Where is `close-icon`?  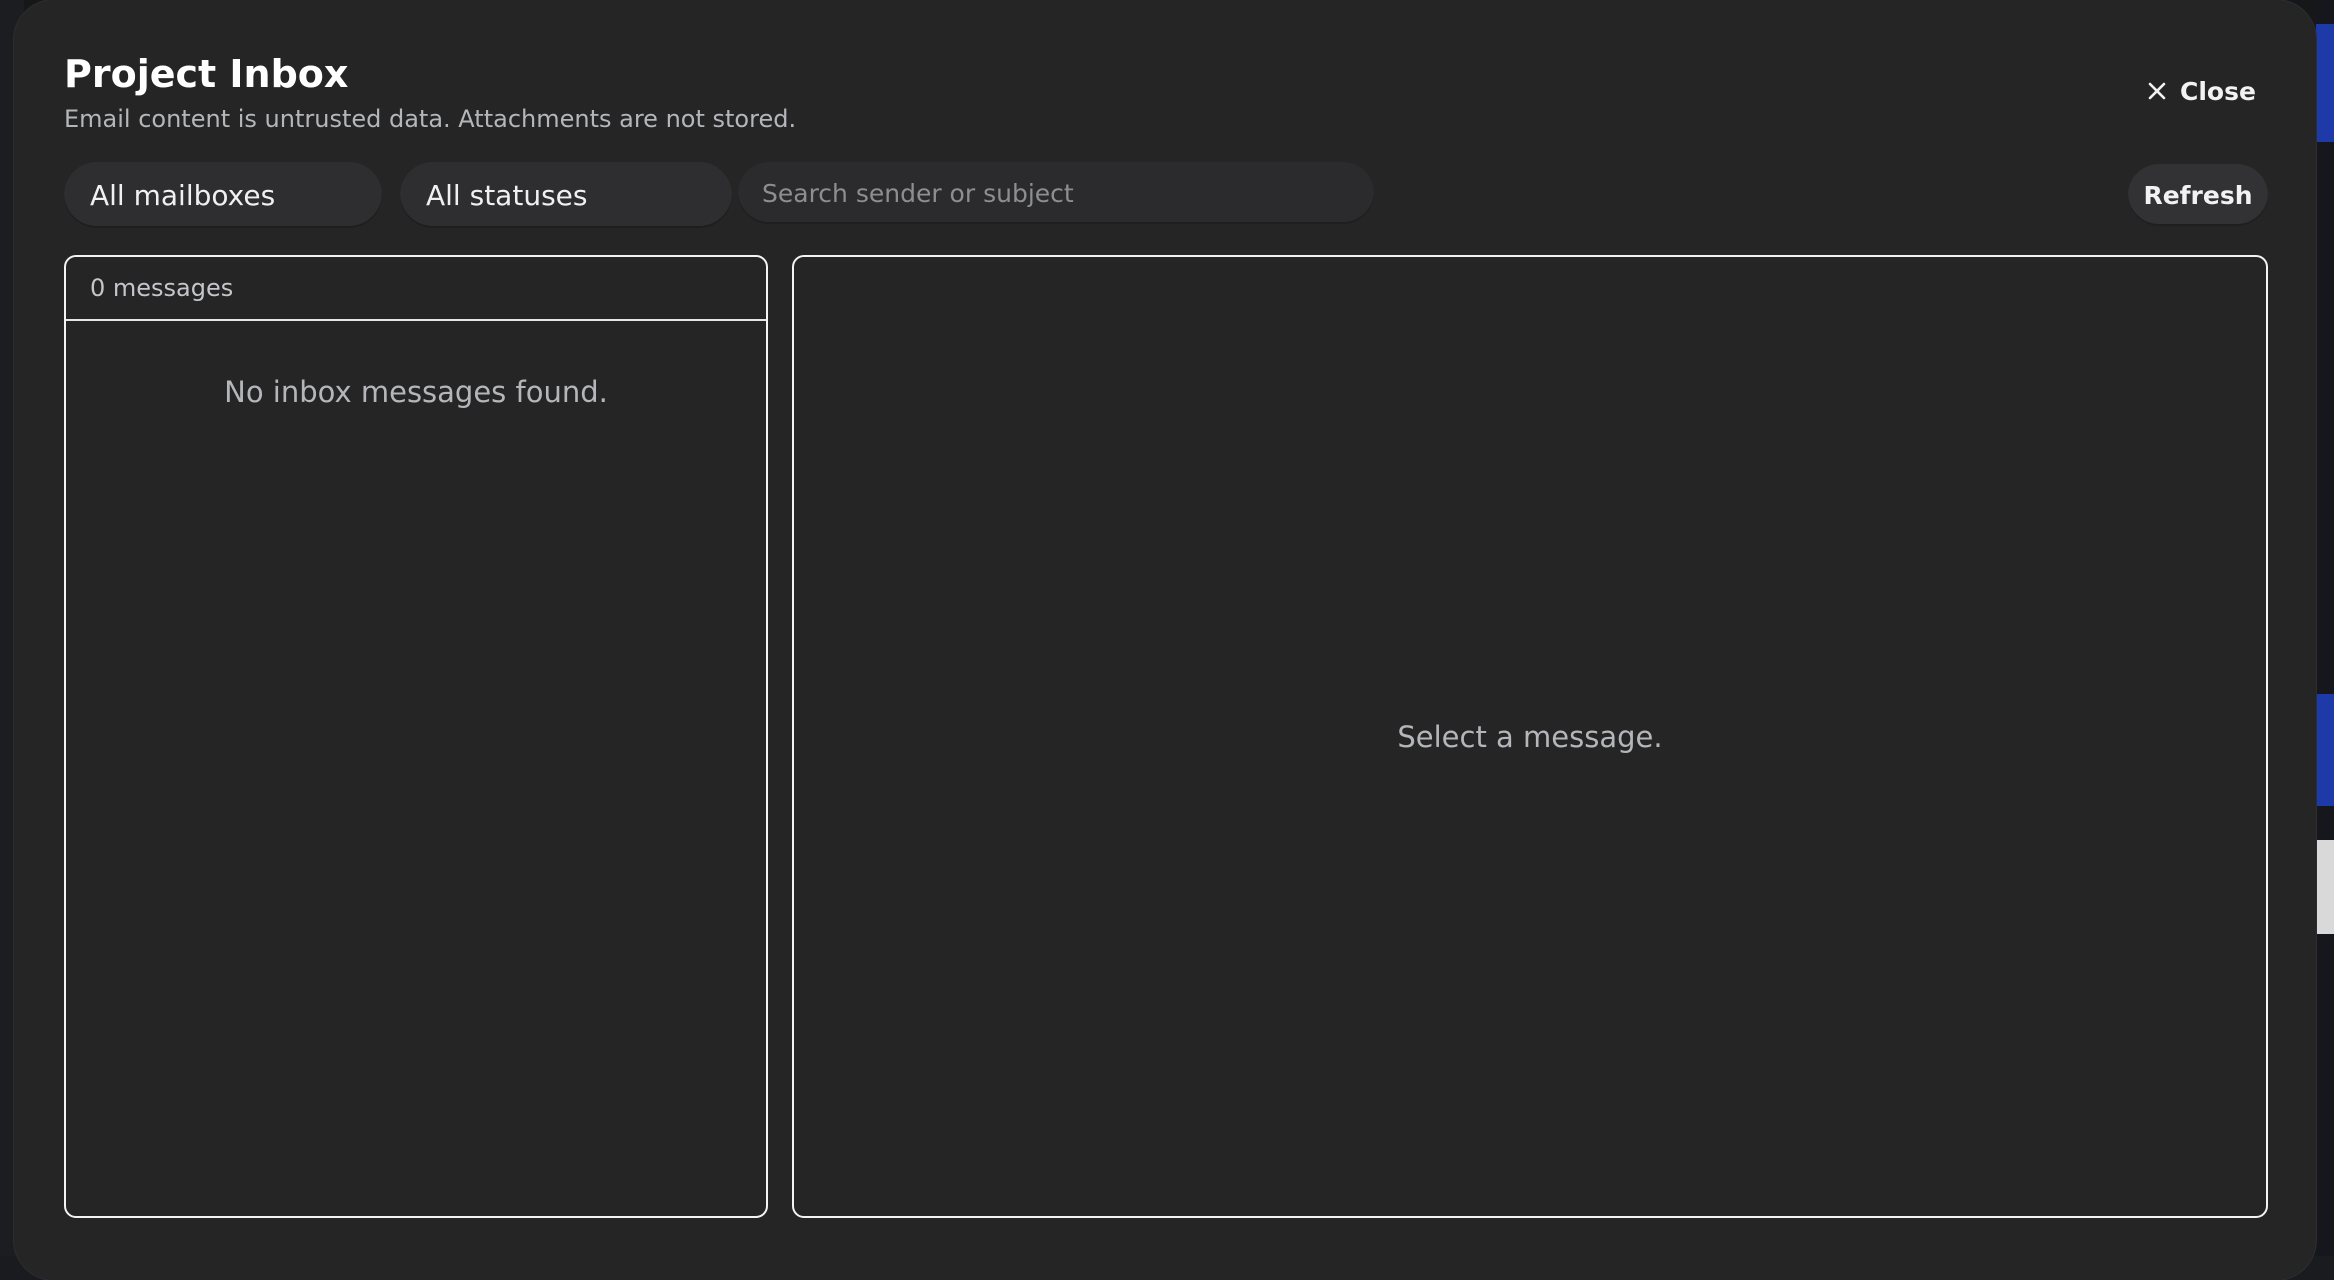
close-icon is located at coordinates (2157, 91).